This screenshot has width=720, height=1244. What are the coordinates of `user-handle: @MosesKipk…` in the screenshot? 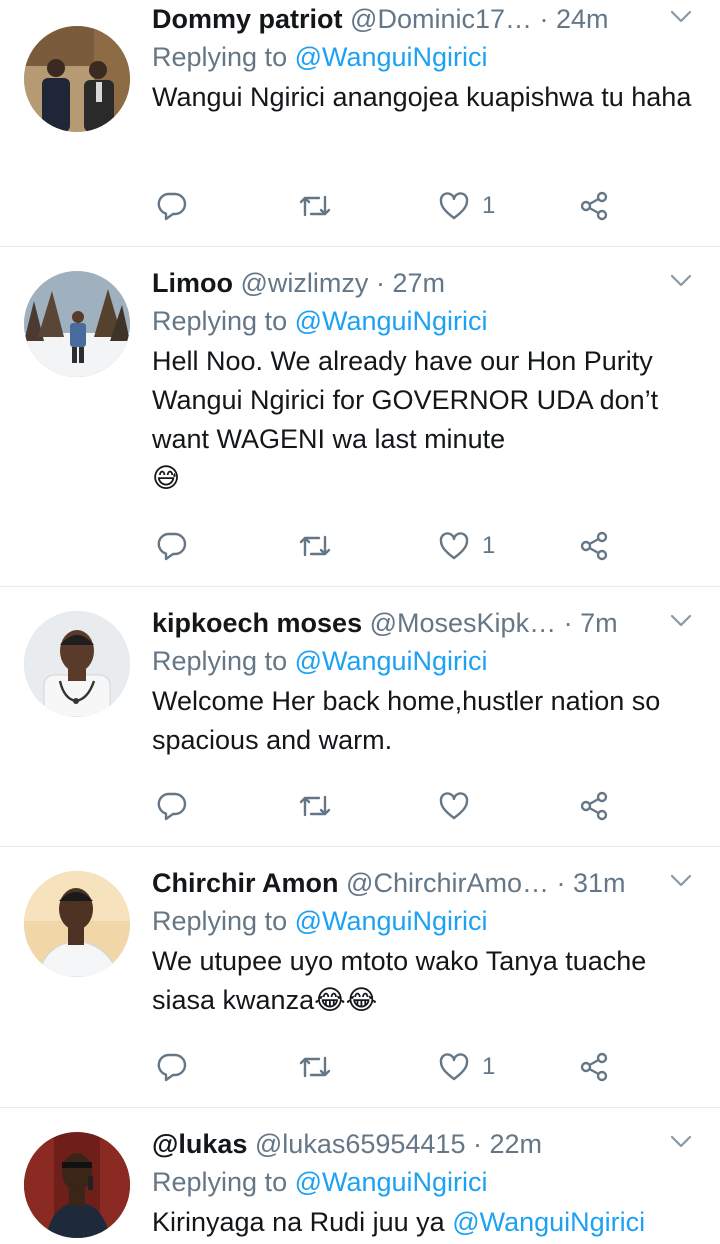 It's located at (463, 623).